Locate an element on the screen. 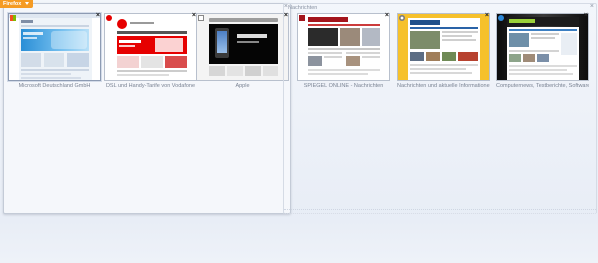 Image resolution: width=598 pixels, height=263 pixels. tab-apple: × Apple is located at coordinates (242, 52).